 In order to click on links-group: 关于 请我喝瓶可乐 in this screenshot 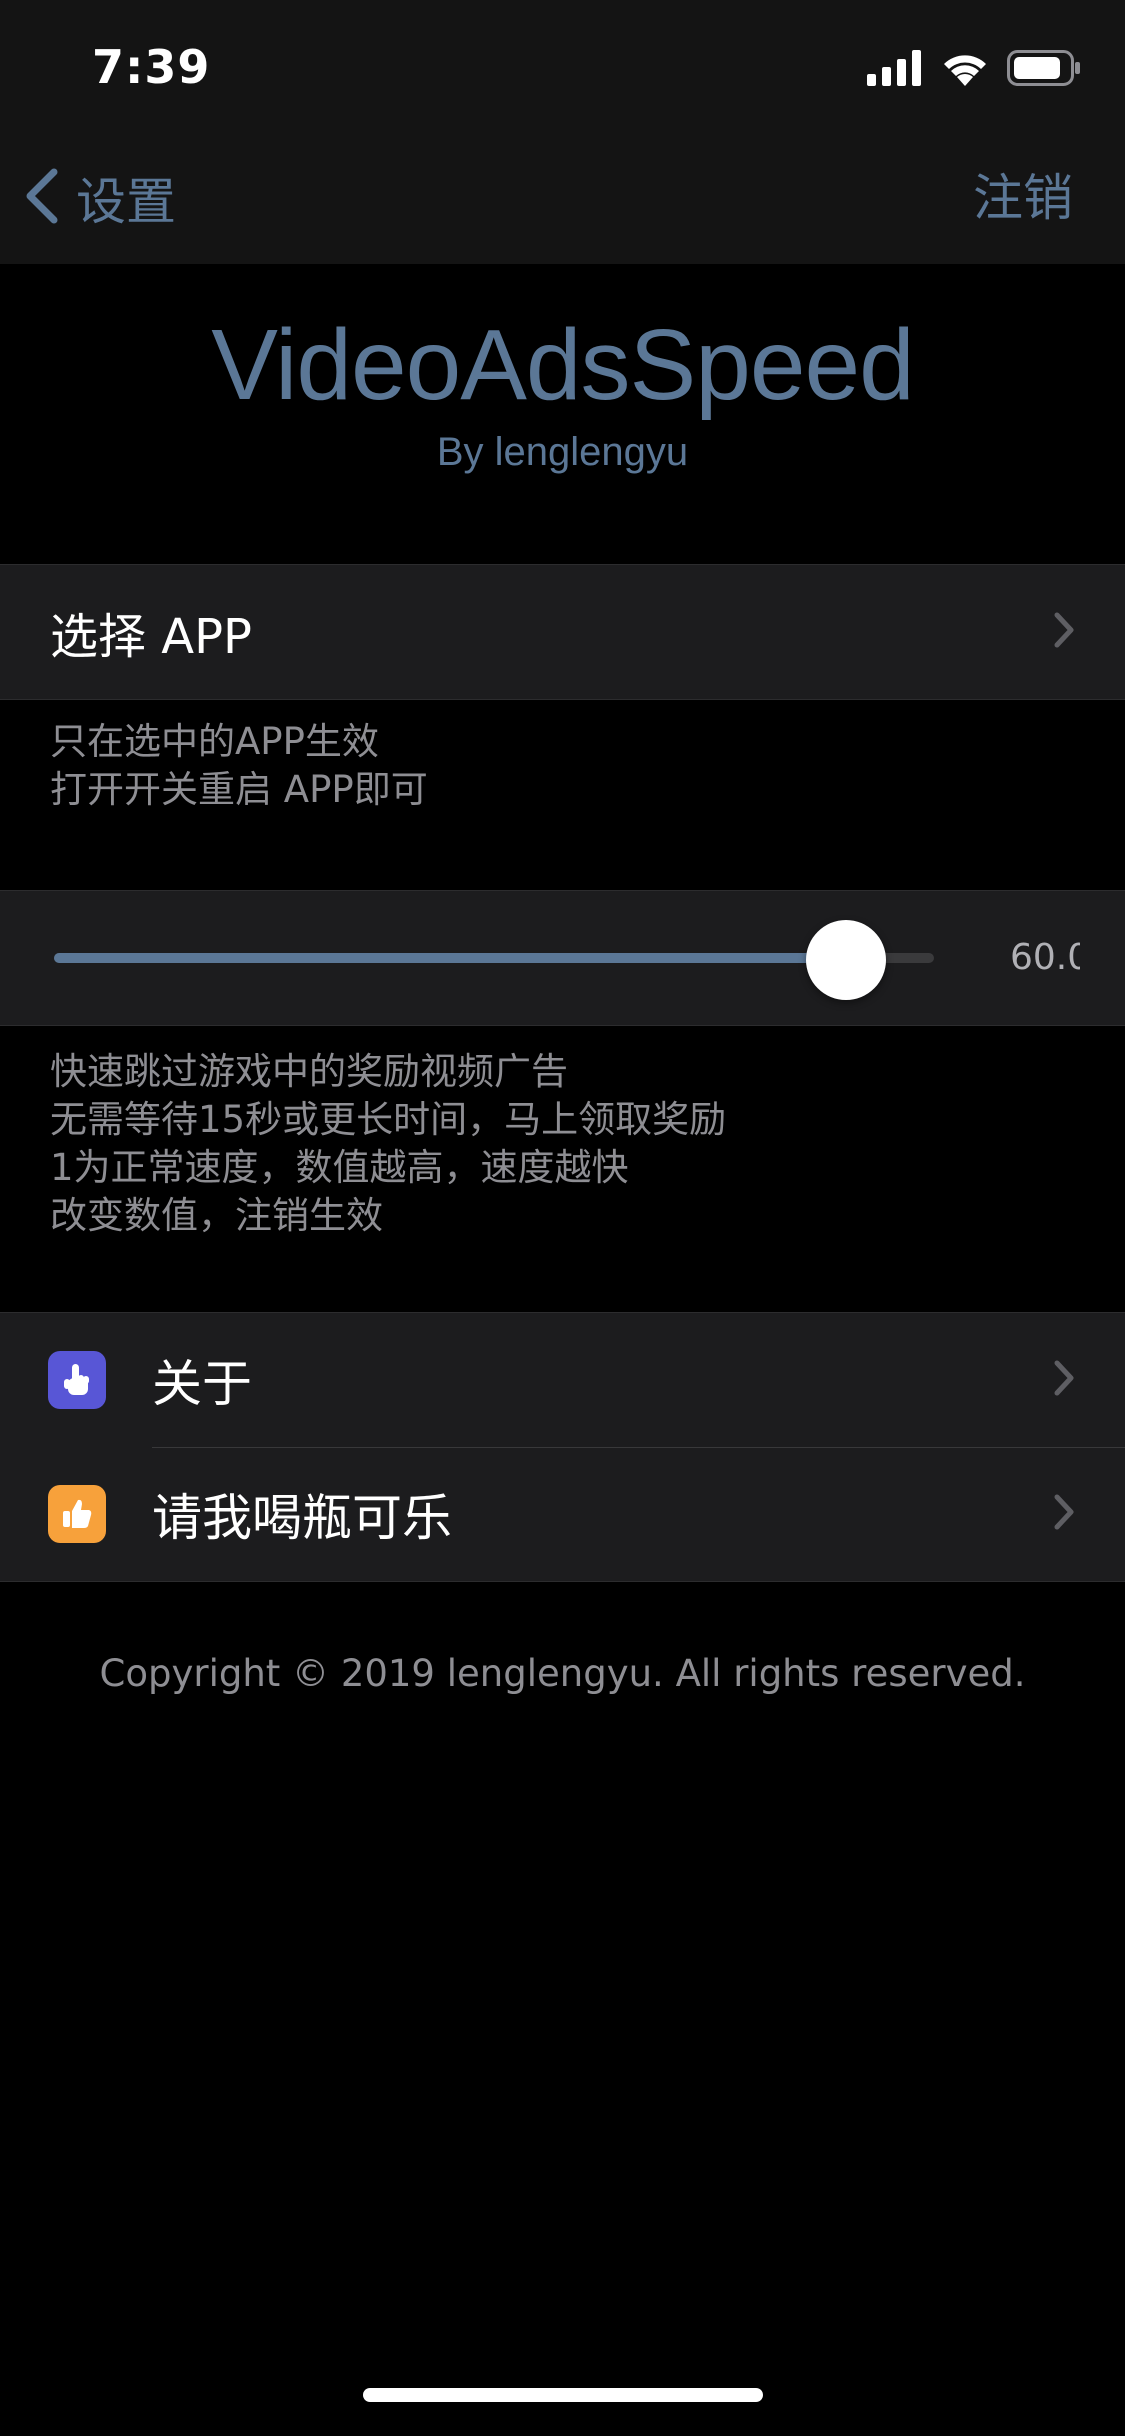, I will do `click(562, 1447)`.